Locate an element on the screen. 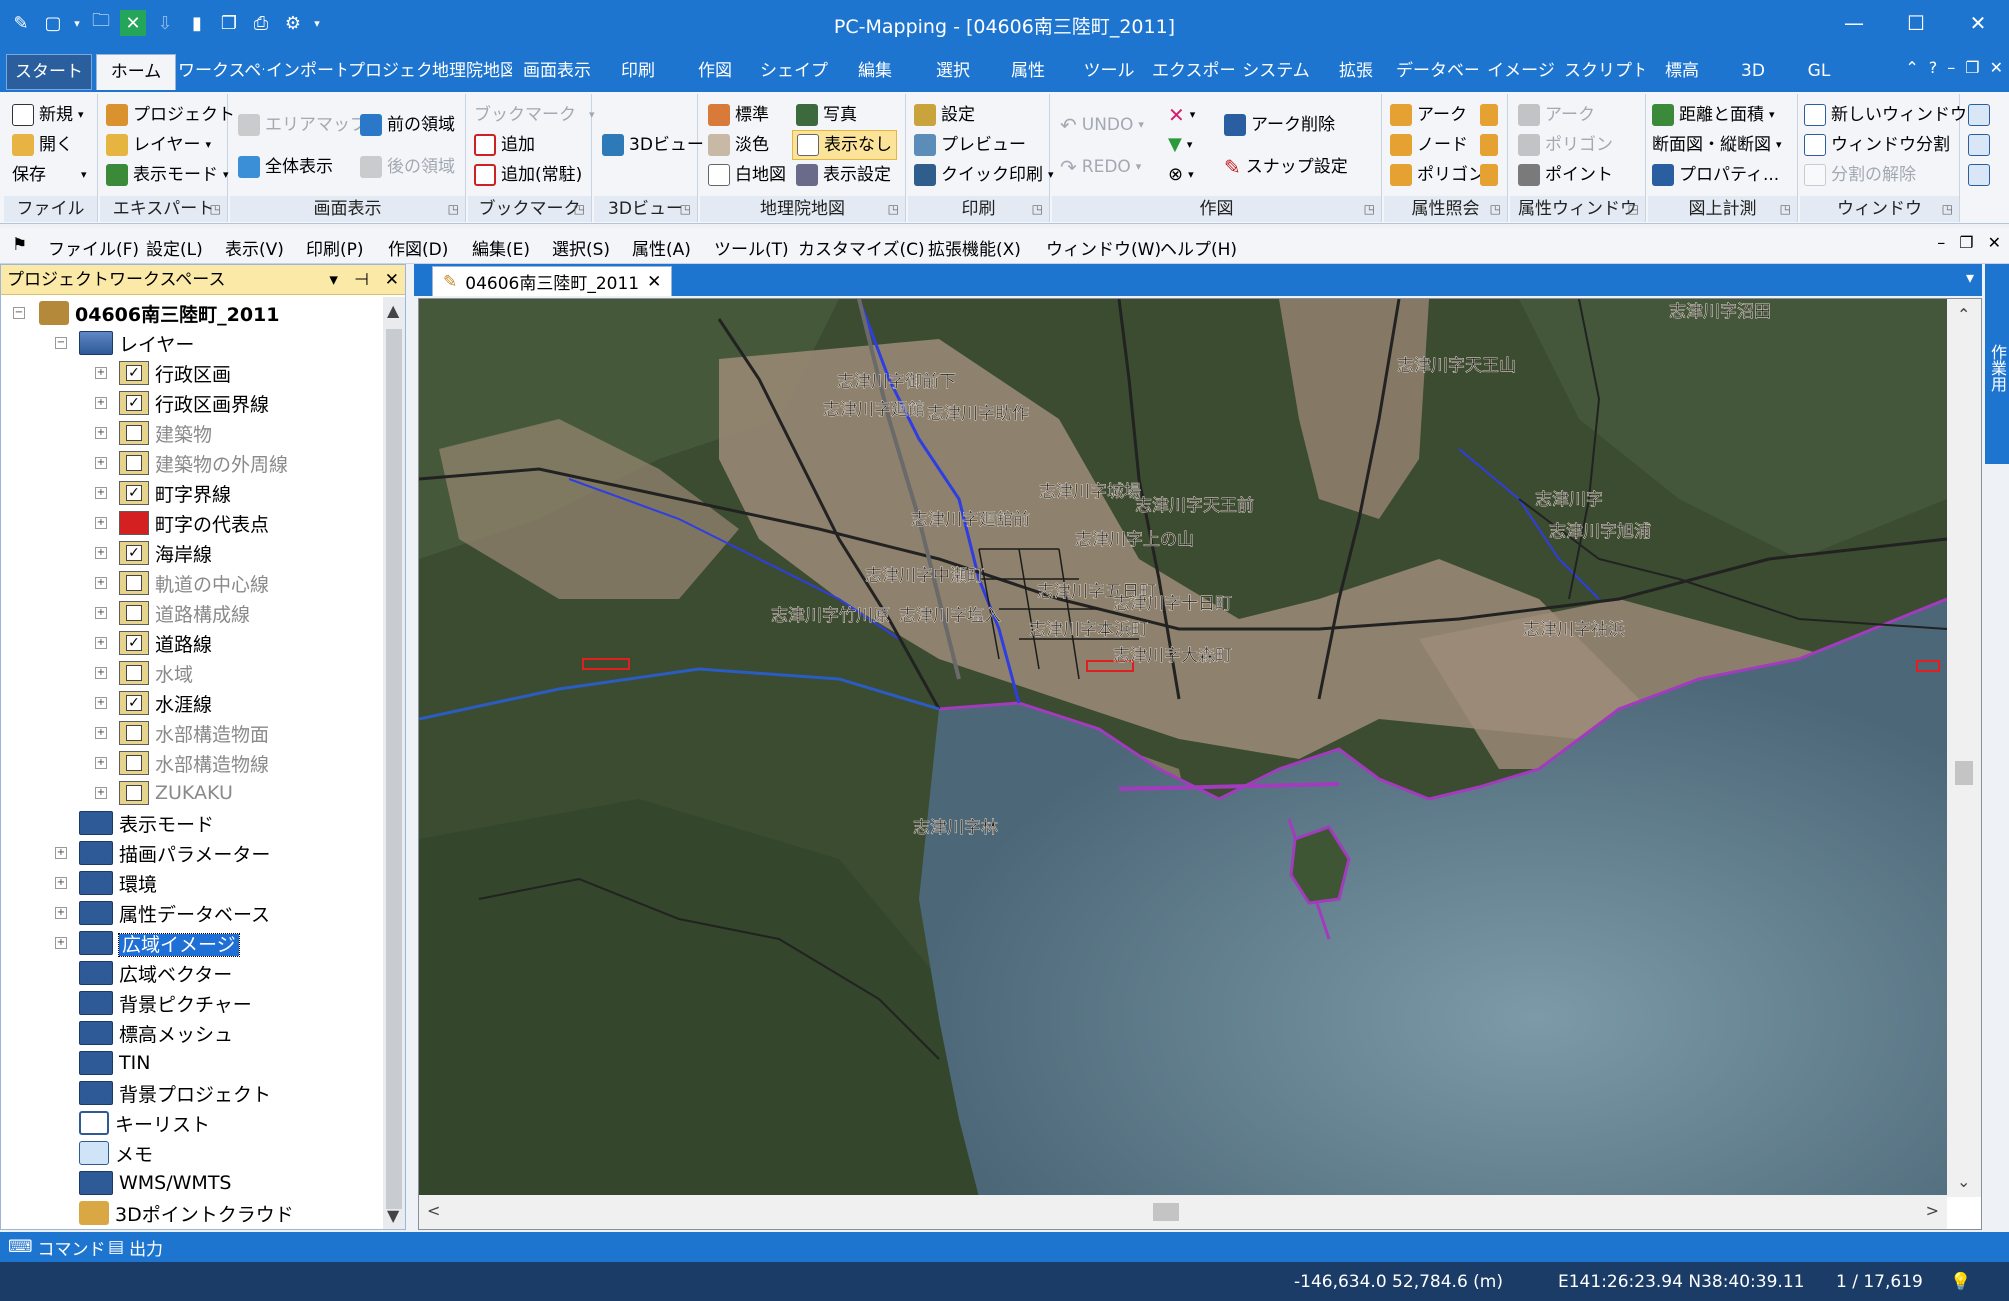 Image resolution: width=2009 pixels, height=1301 pixels. prev-area-button: 前の領域 is located at coordinates (407, 125).